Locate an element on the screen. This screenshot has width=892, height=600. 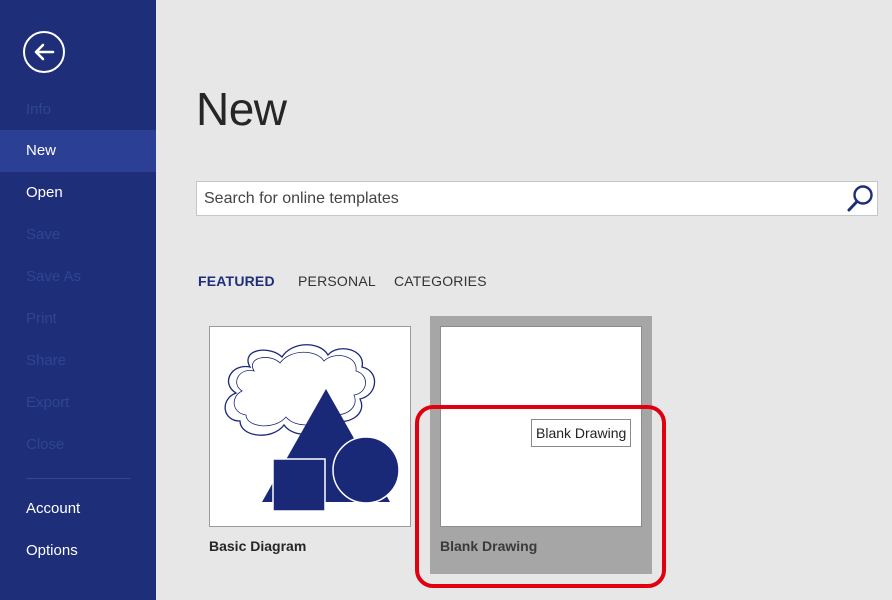
search-input is located at coordinates (519, 198).